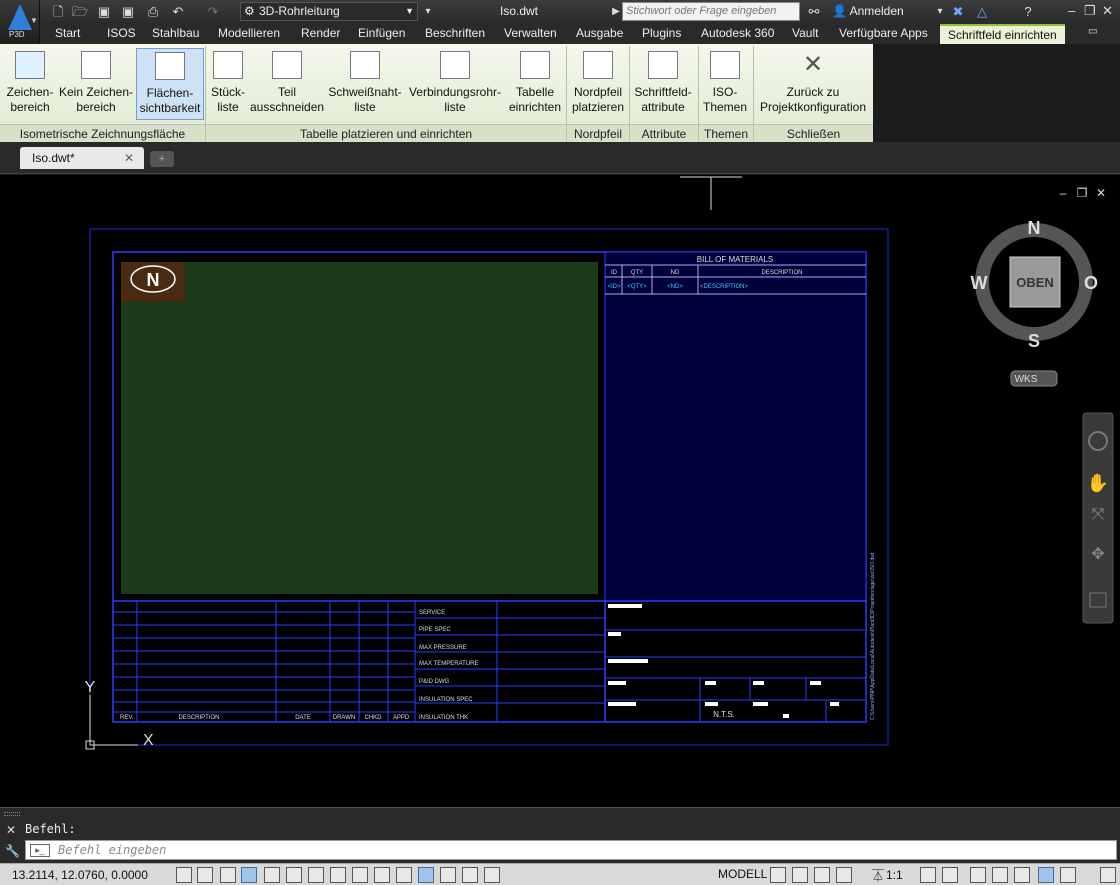 This screenshot has height=885, width=1120. Describe the element at coordinates (448, 875) in the screenshot. I see `quick-properties-icon` at that location.